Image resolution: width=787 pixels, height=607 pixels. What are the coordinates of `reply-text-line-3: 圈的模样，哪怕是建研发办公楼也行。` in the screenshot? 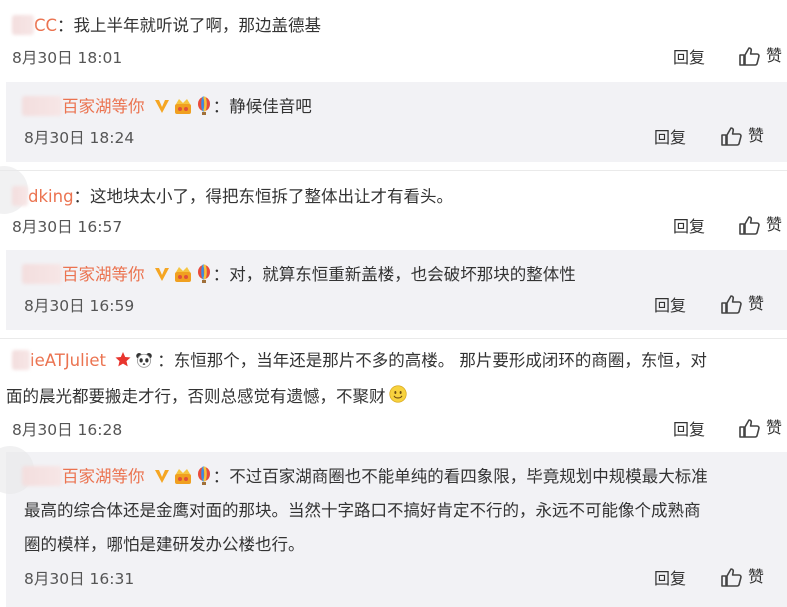 It's located at (164, 545).